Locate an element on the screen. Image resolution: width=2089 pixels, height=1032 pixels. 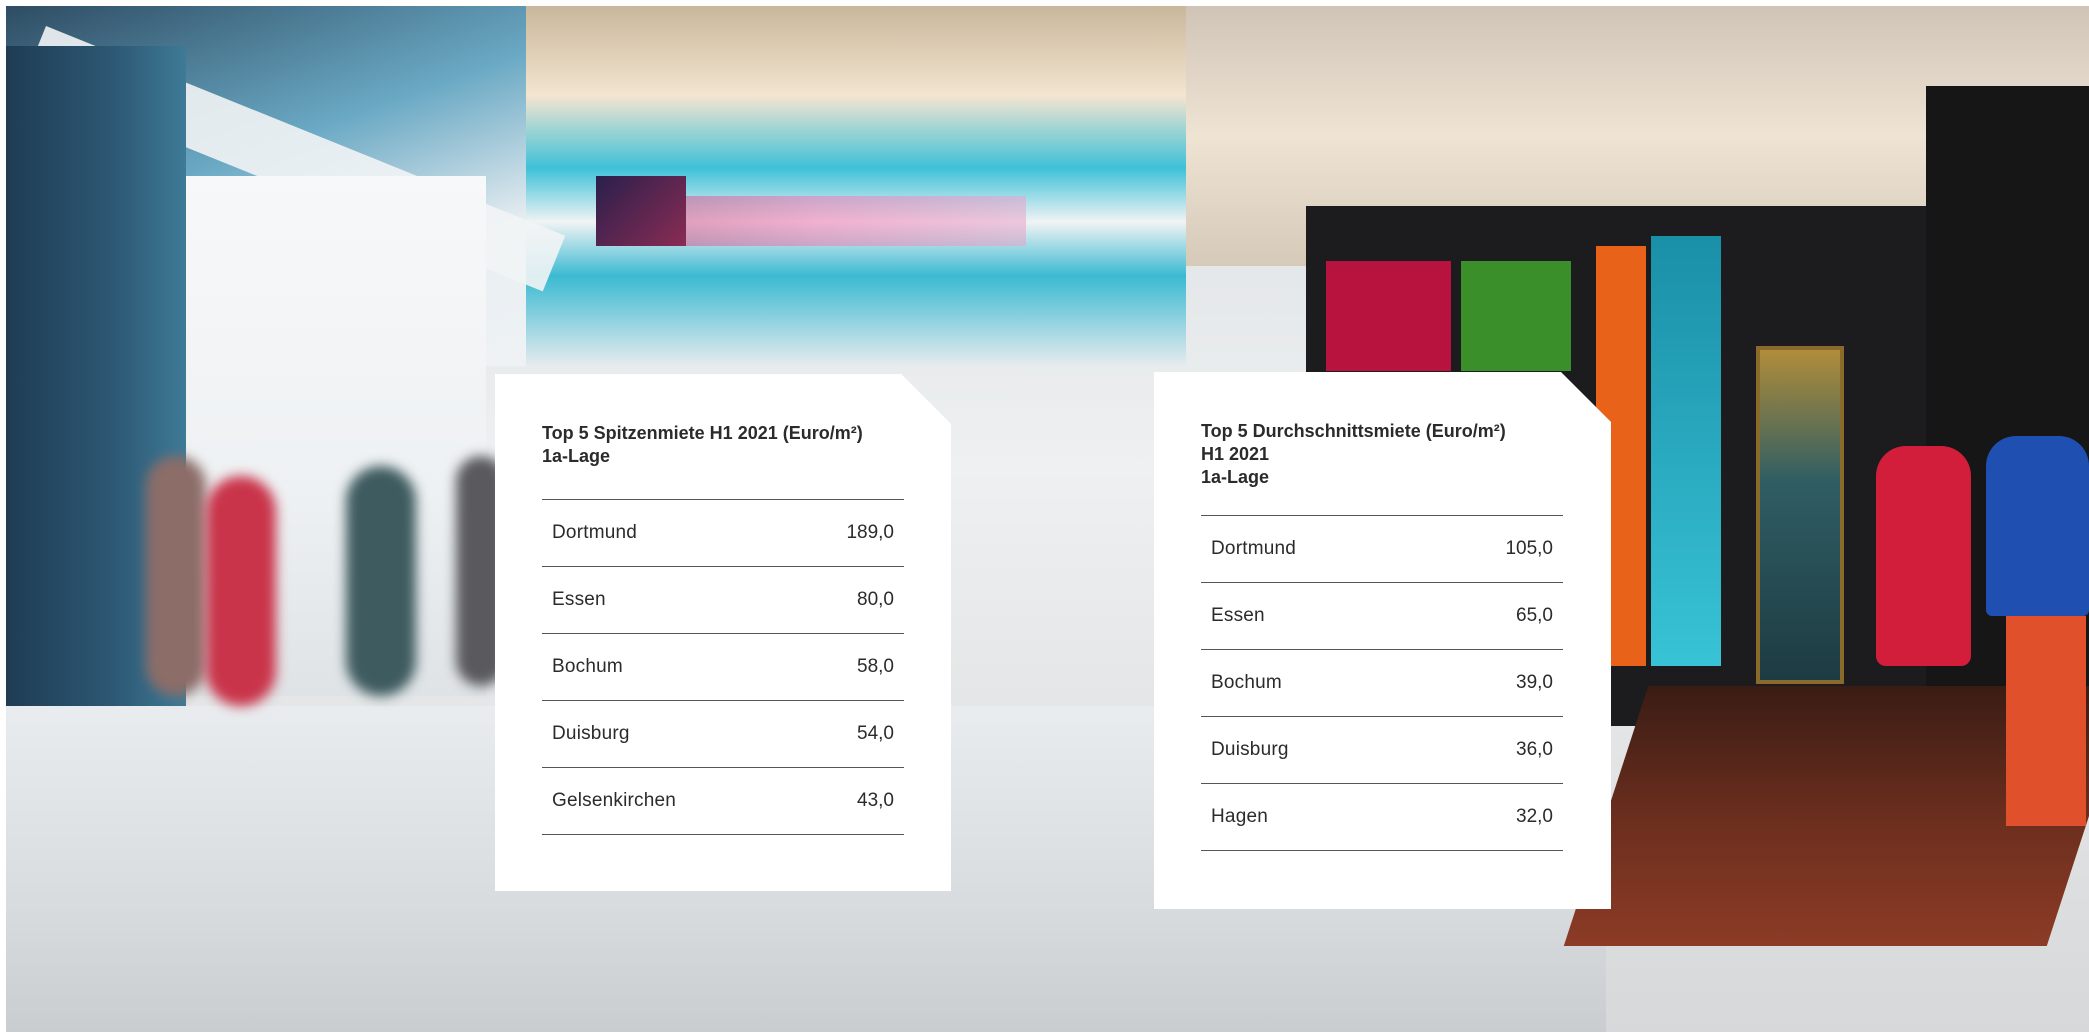
table-row: Gelsenkirchen 43,0 is located at coordinates (723, 801).